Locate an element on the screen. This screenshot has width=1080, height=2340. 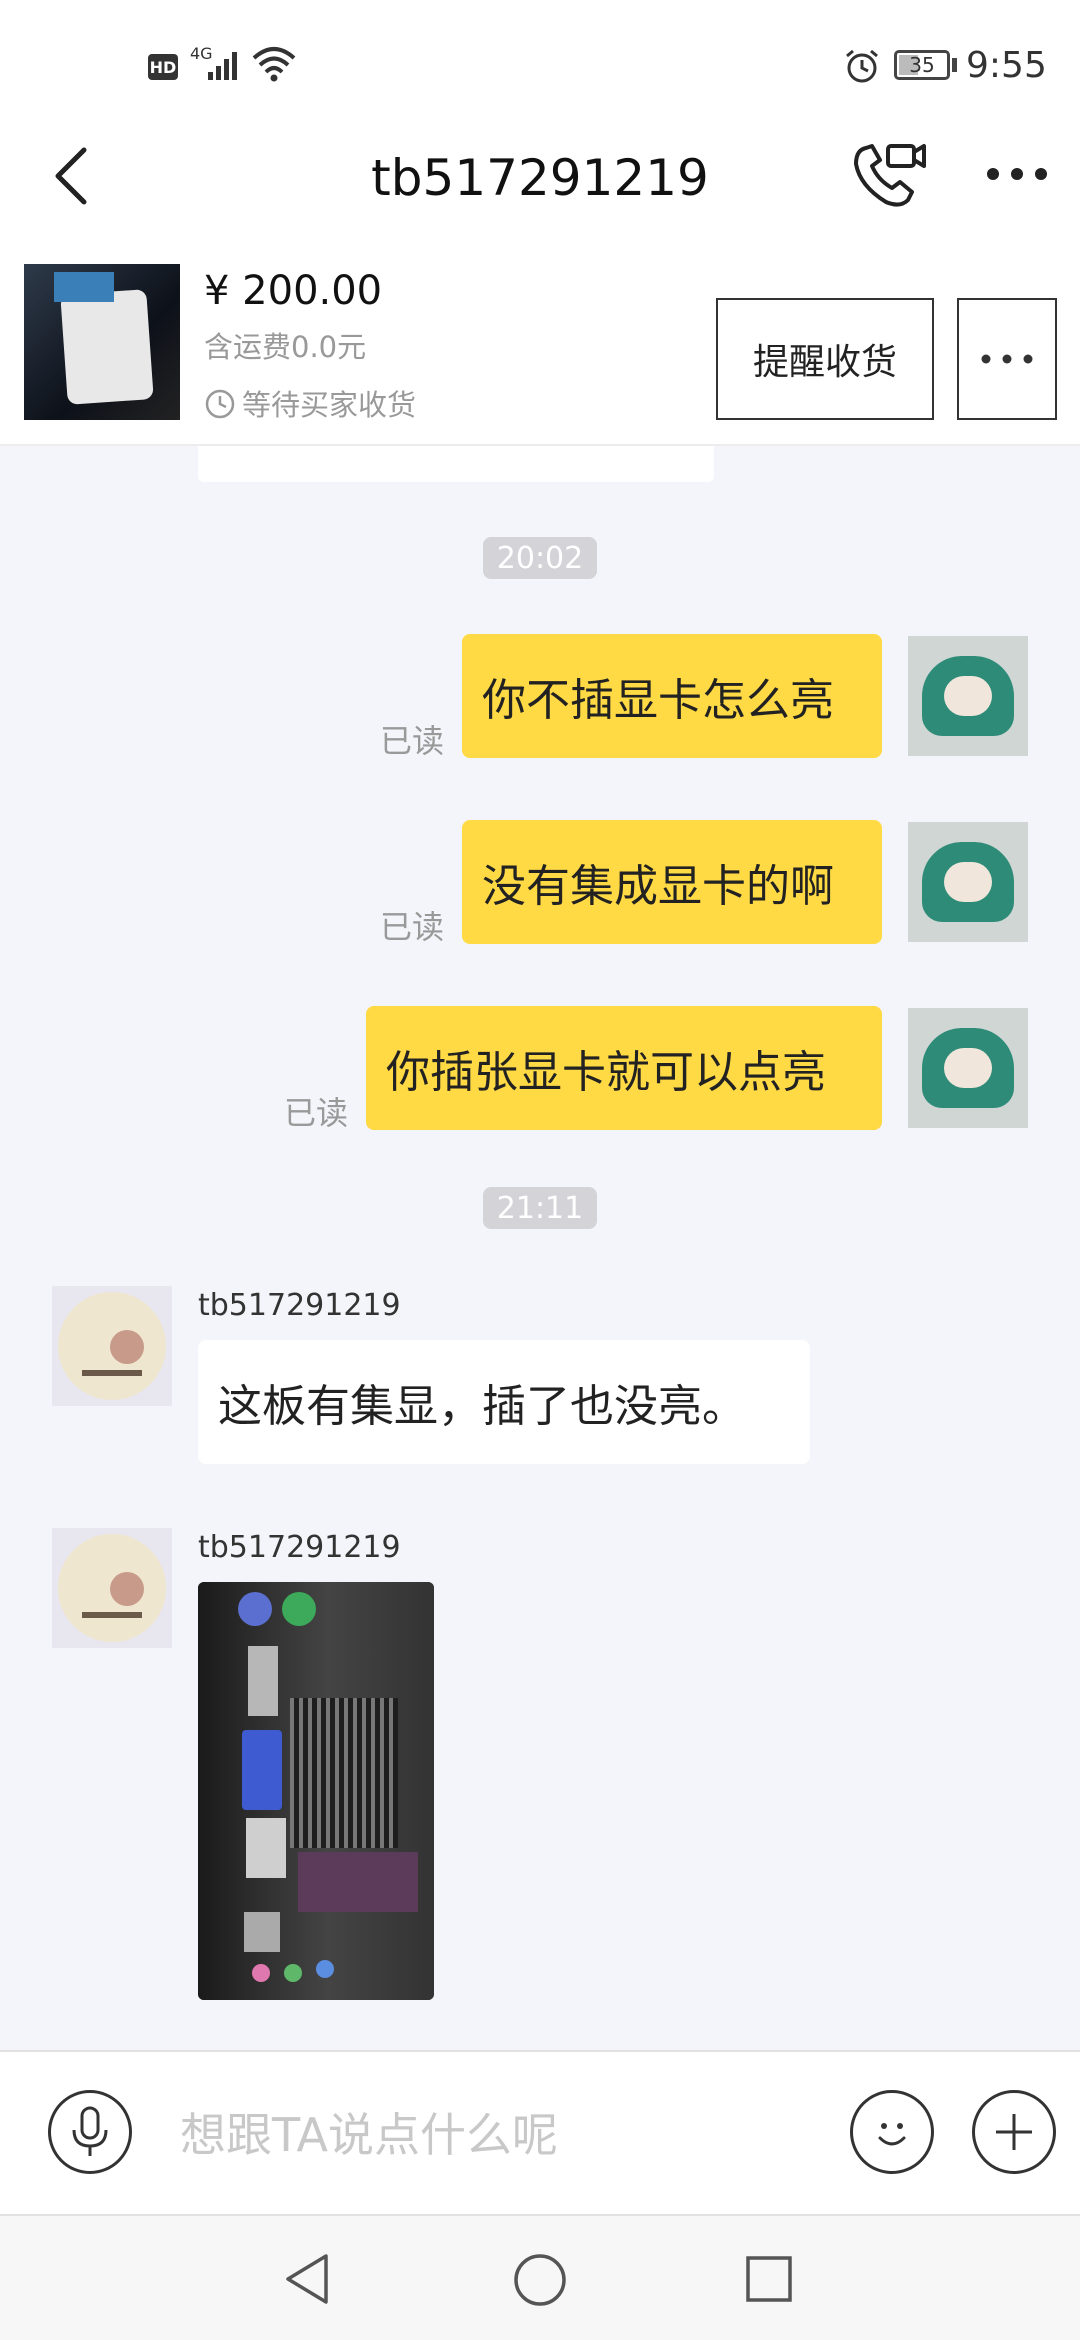
plus-icon is located at coordinates (1014, 2132).